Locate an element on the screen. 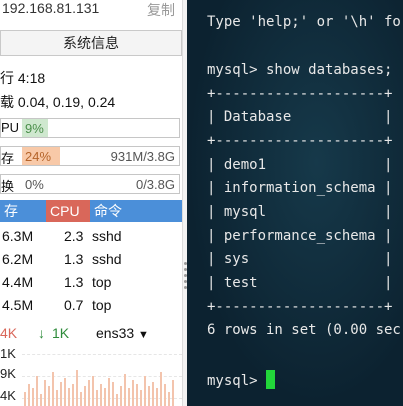 The image size is (403, 406). memory-usage-bar: 存 24% 931M/3.8G is located at coordinates (90, 156).